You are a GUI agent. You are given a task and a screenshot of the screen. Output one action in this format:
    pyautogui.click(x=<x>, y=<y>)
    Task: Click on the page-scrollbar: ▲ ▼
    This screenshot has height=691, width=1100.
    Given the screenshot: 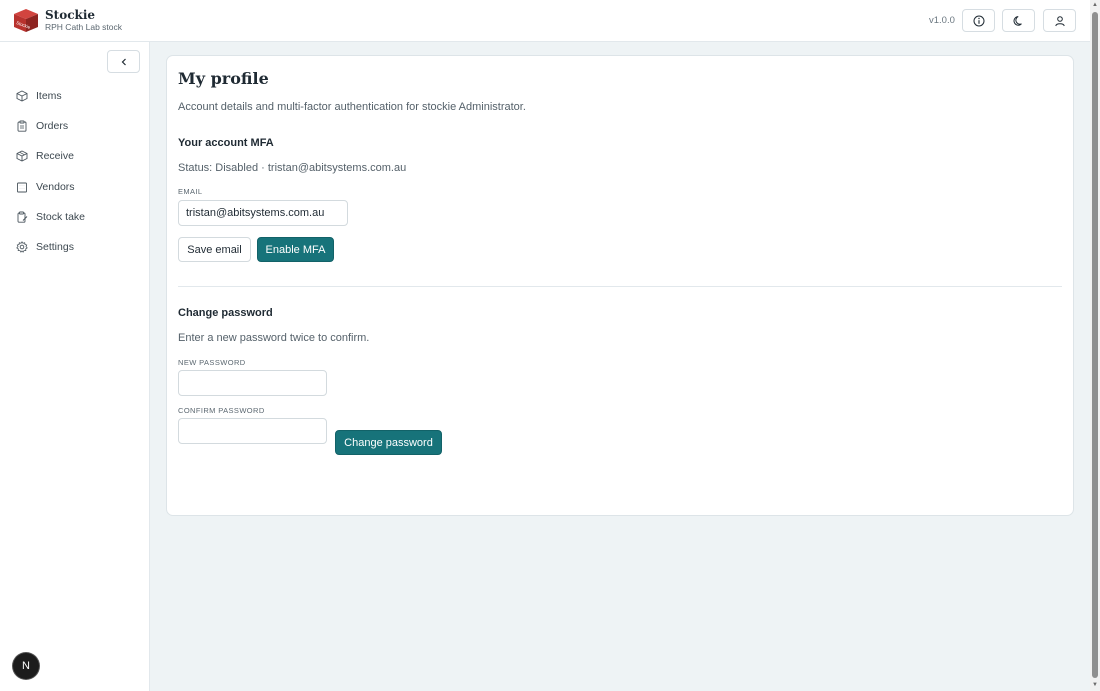 What is the action you would take?
    pyautogui.click(x=1095, y=345)
    